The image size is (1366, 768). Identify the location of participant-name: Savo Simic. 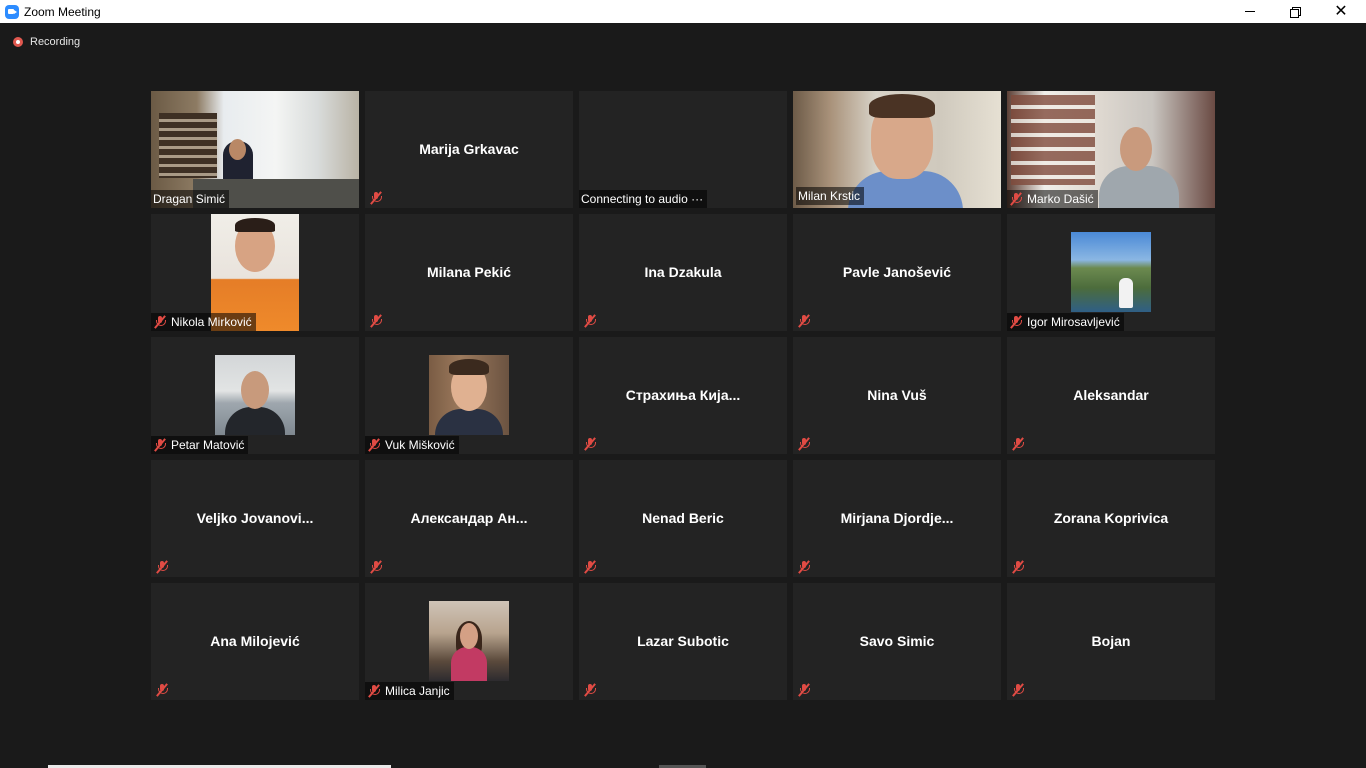
(897, 640).